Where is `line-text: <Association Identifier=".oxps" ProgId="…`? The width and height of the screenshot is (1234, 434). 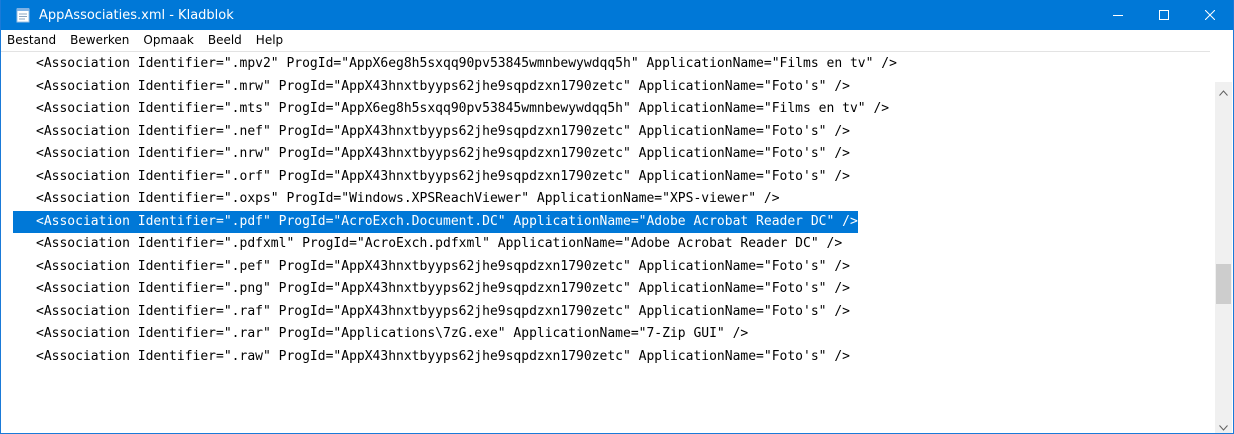
line-text: <Association Identifier=".oxps" ProgId="… is located at coordinates (408, 198).